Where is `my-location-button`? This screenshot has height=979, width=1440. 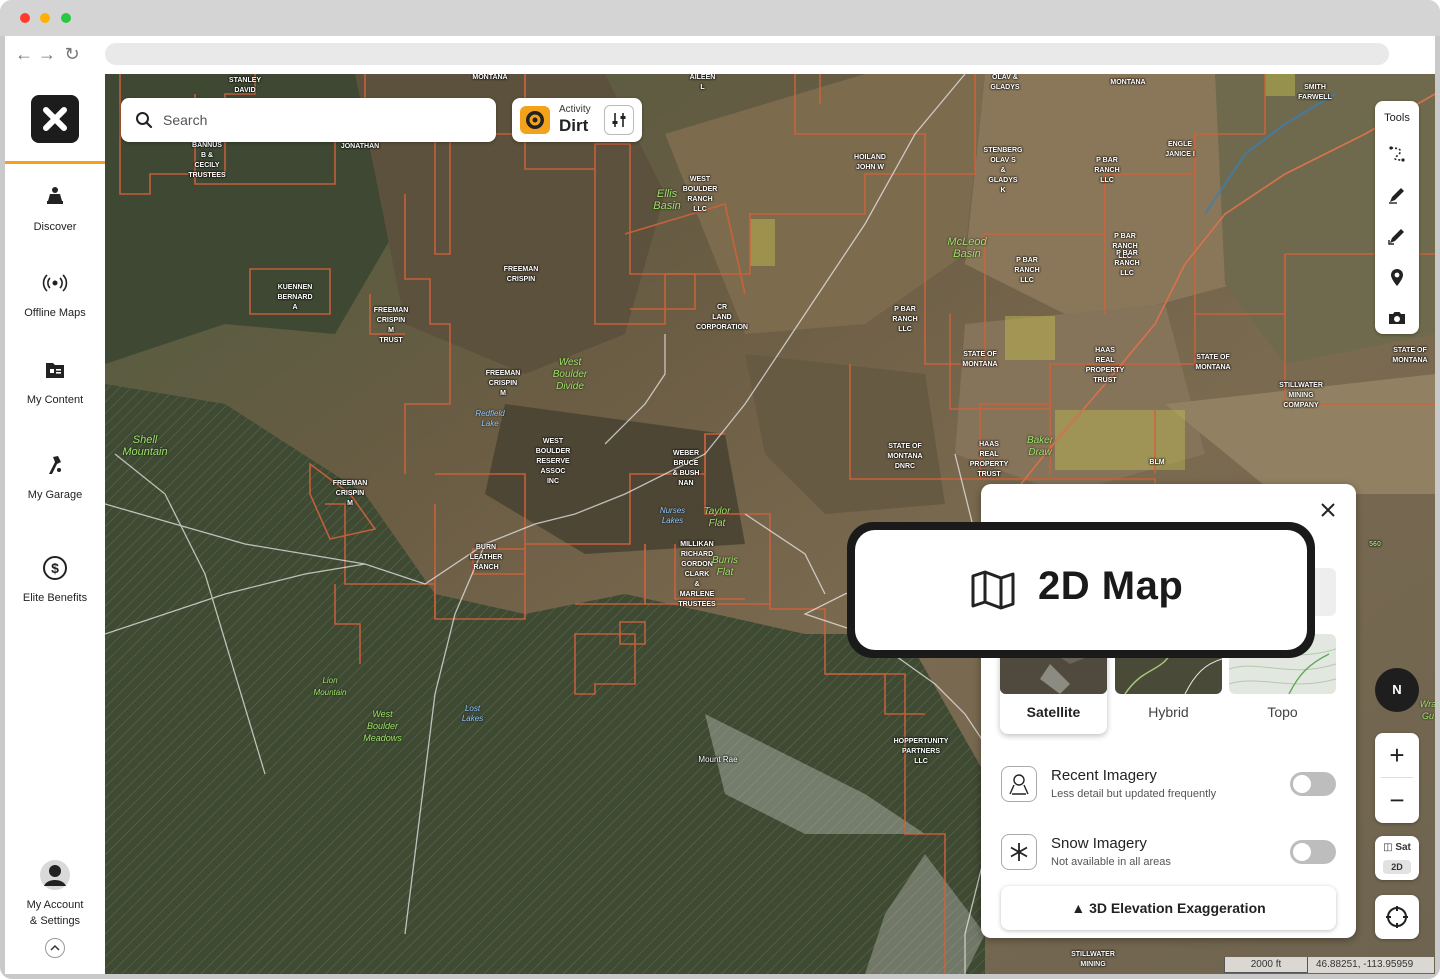 my-location-button is located at coordinates (1397, 917).